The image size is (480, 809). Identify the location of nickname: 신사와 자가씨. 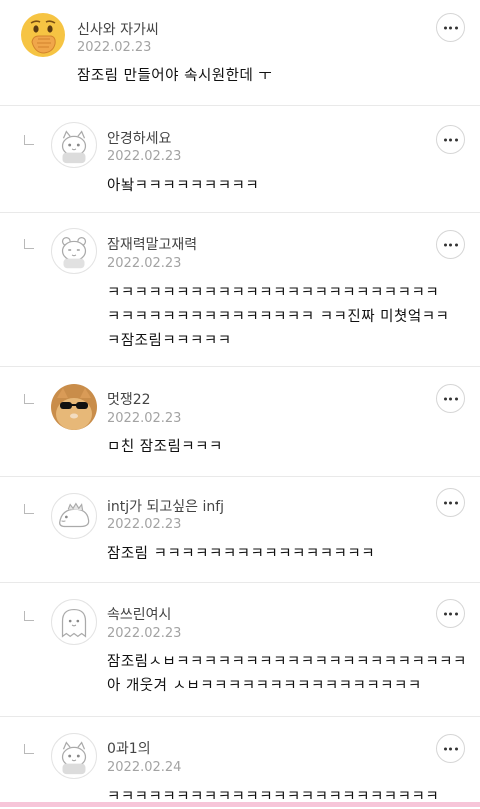
(118, 29).